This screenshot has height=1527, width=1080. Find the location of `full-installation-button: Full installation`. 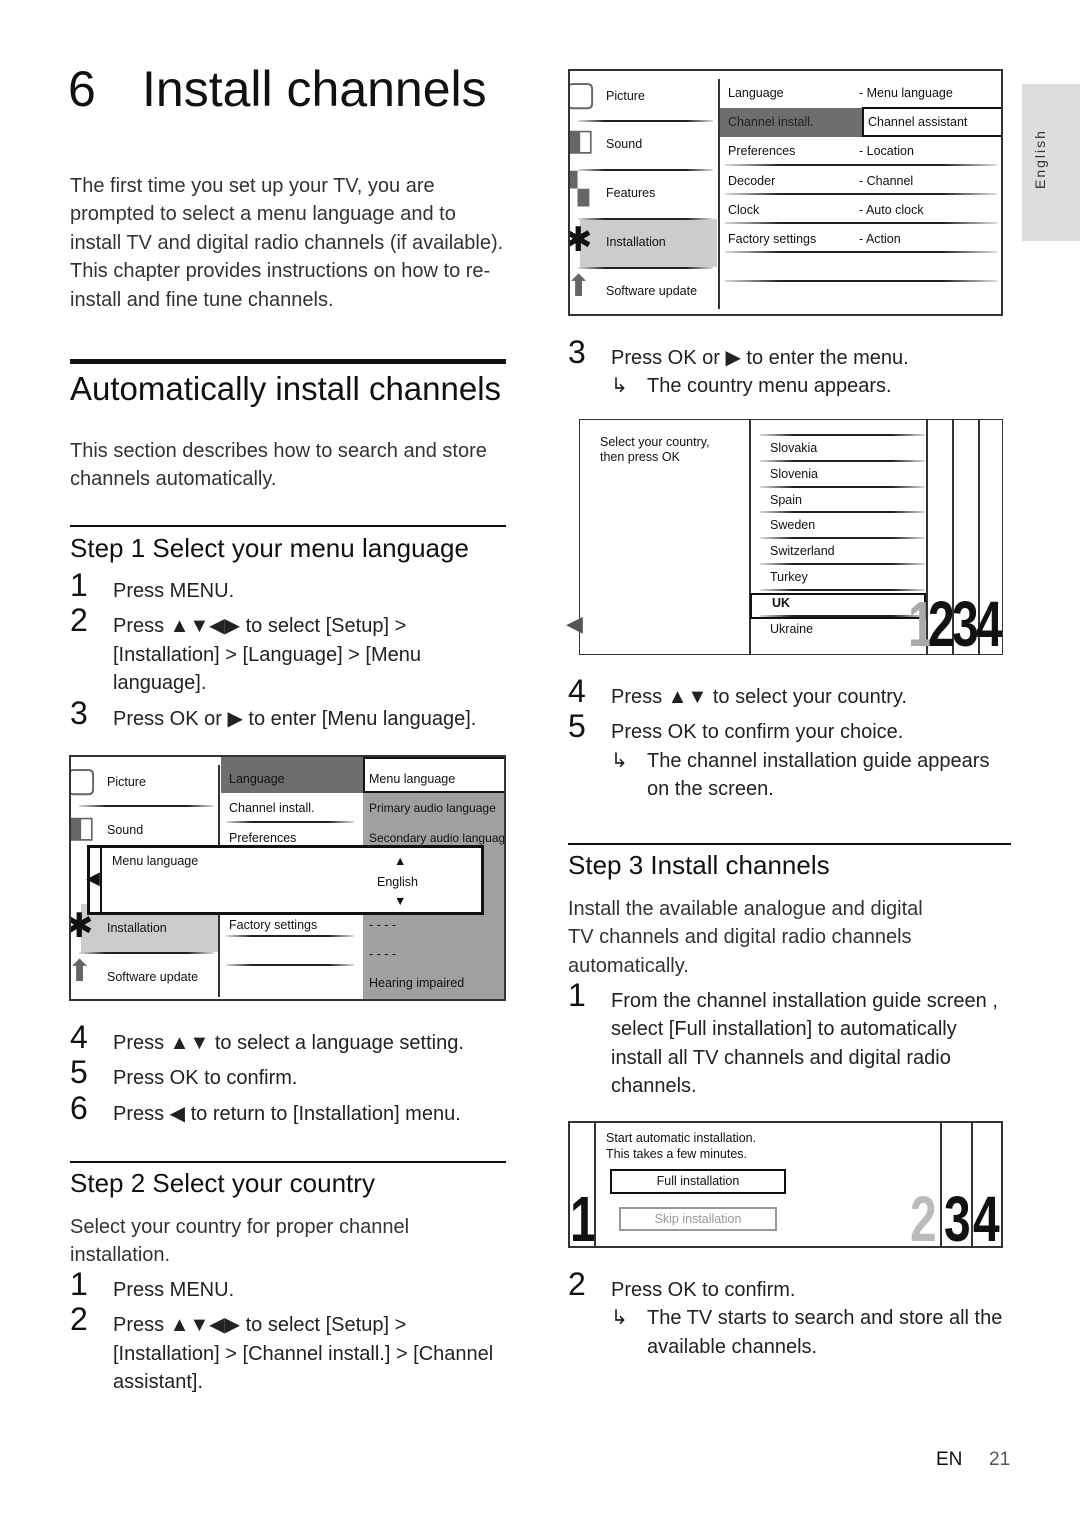

full-installation-button: Full installation is located at coordinates (698, 1181).